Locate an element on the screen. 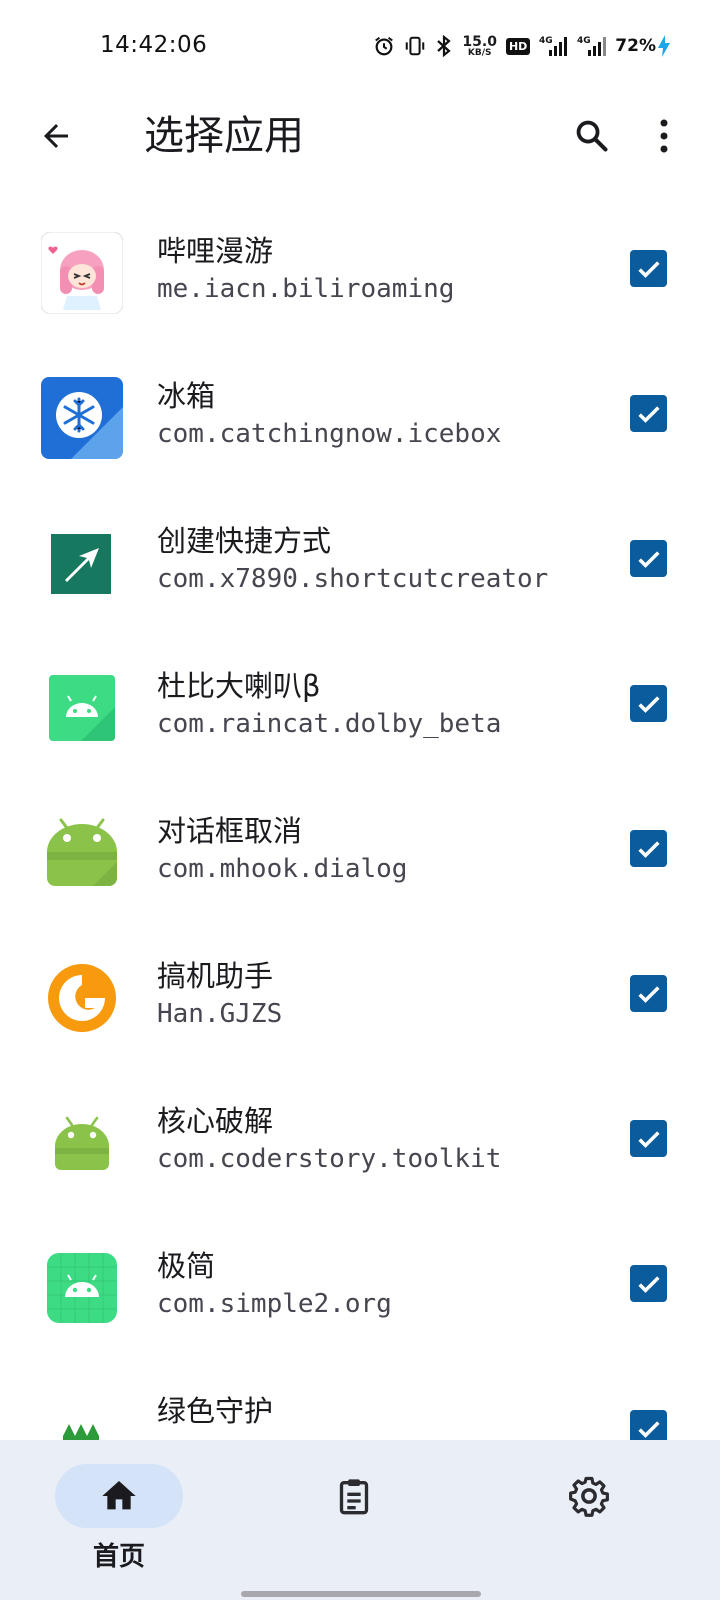 This screenshot has width=720, height=1600. app-package: com.coderstory.toolkit is located at coordinates (329, 1159).